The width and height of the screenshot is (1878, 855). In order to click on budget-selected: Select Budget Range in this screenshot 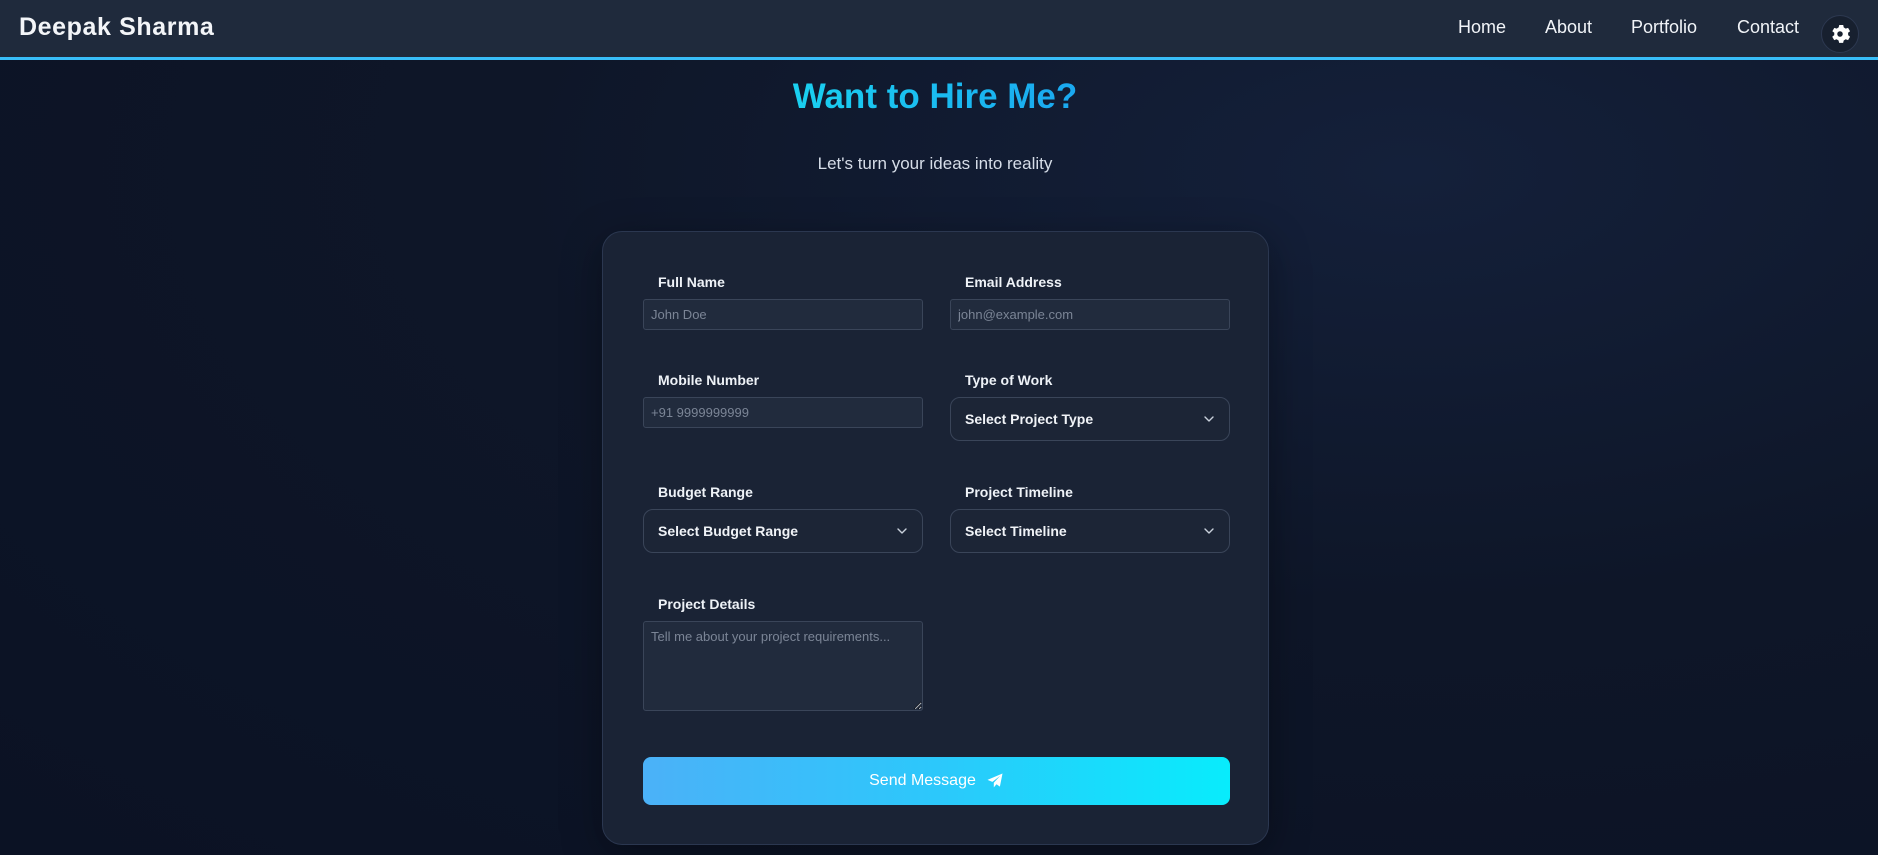, I will do `click(728, 531)`.